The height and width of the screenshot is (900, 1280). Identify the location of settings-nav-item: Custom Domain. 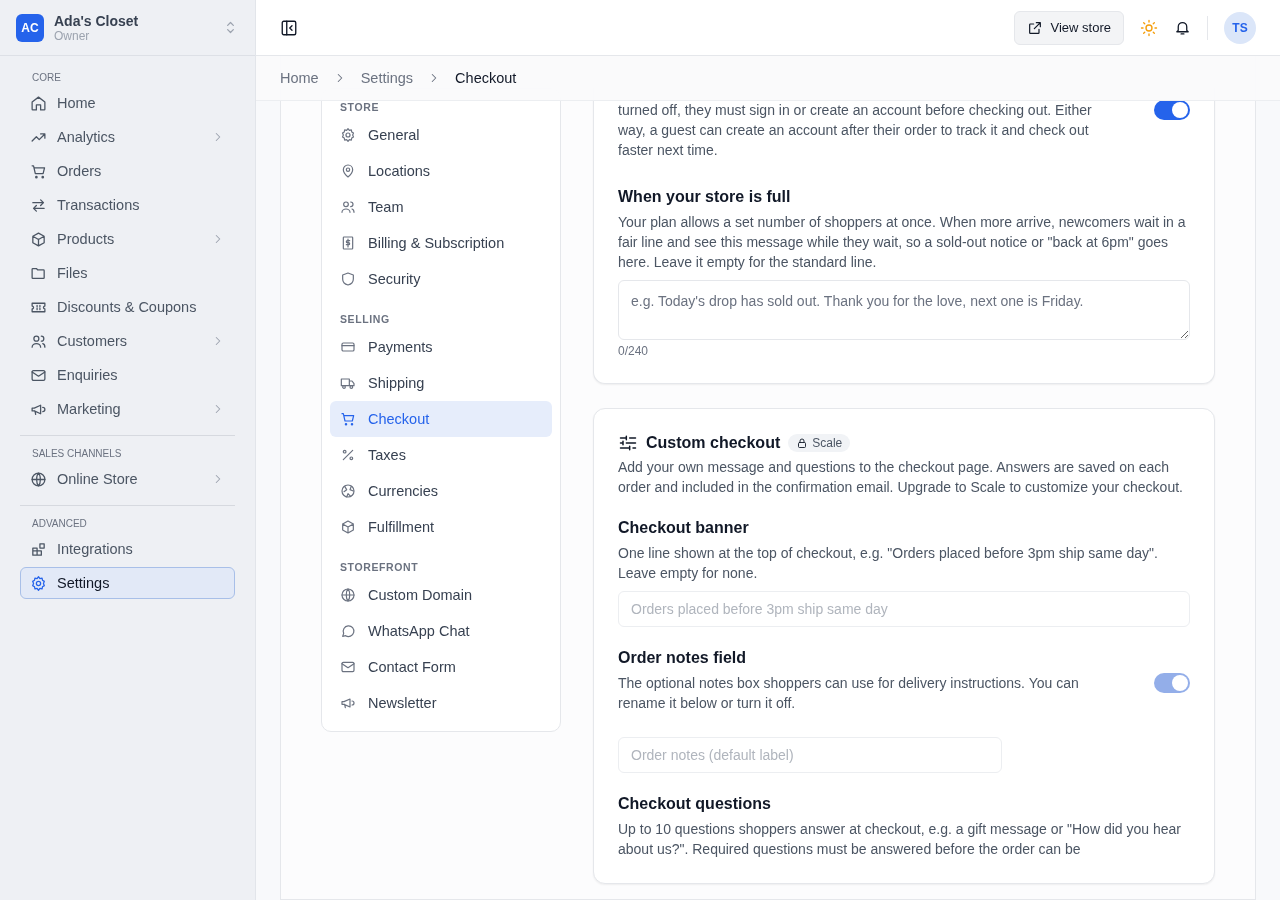
(441, 595).